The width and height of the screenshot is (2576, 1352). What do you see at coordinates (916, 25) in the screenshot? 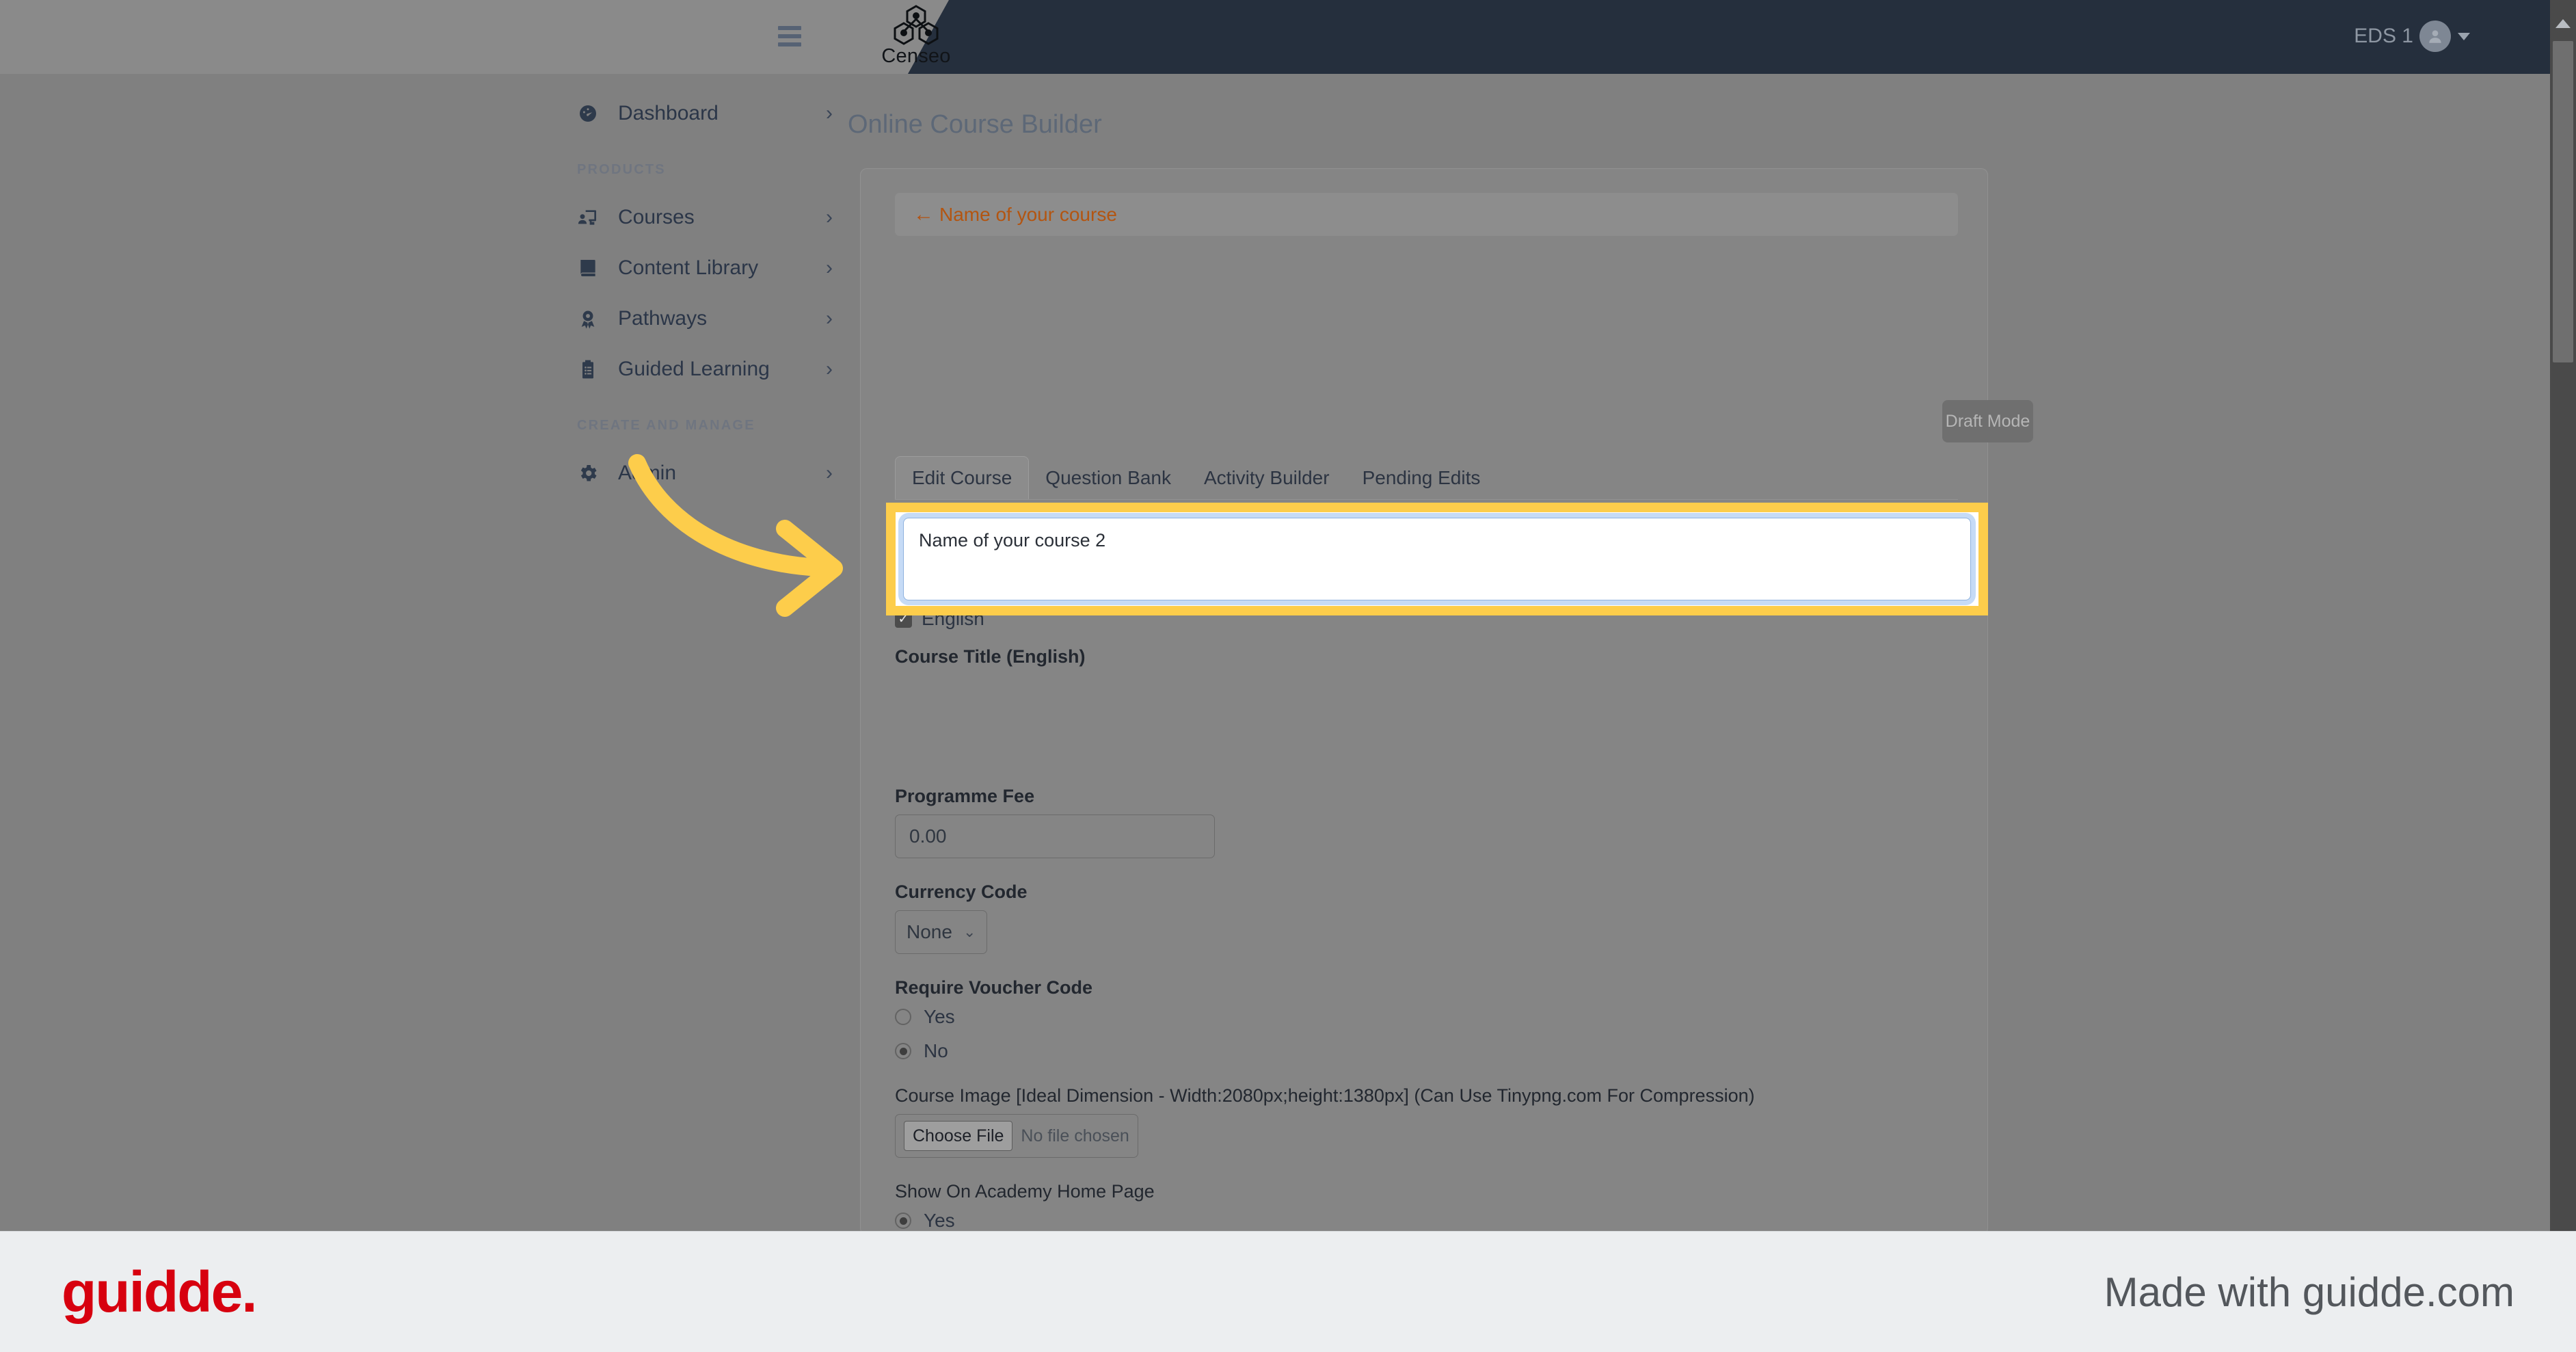
I see `censeo-molecule-logo` at bounding box center [916, 25].